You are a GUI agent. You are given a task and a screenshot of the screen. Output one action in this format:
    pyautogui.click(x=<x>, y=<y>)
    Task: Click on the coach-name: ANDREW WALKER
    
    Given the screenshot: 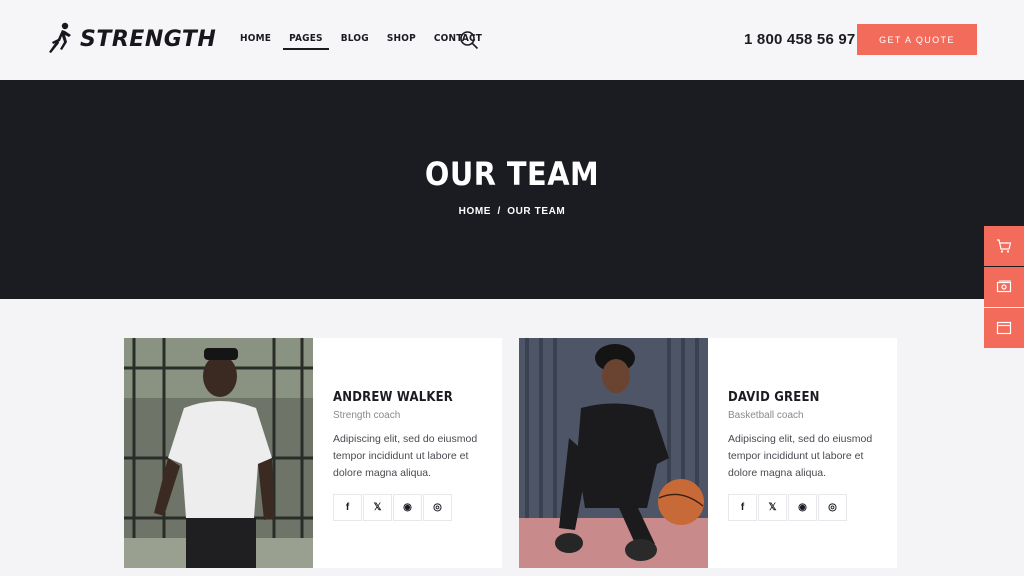 What is the action you would take?
    pyautogui.click(x=393, y=397)
    